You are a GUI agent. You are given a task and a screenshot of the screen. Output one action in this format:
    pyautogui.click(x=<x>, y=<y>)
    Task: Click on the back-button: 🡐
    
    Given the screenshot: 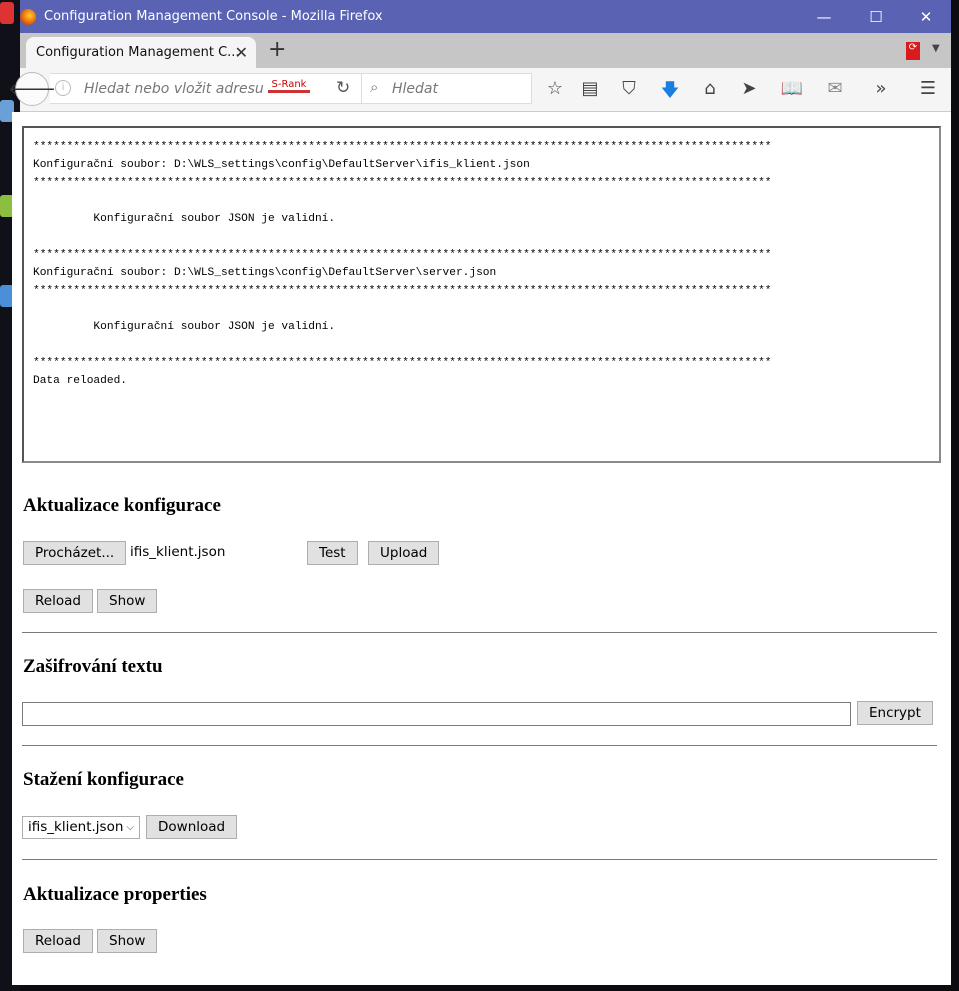 What is the action you would take?
    pyautogui.click(x=32, y=89)
    